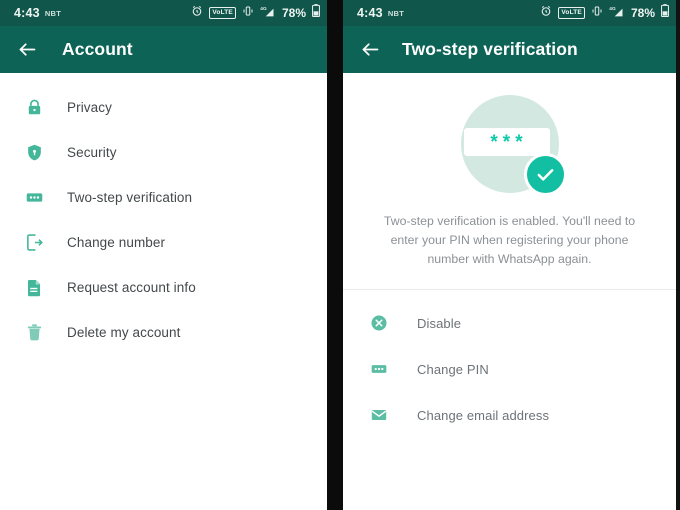 The width and height of the screenshot is (680, 510). I want to click on screen-divider, so click(335, 255).